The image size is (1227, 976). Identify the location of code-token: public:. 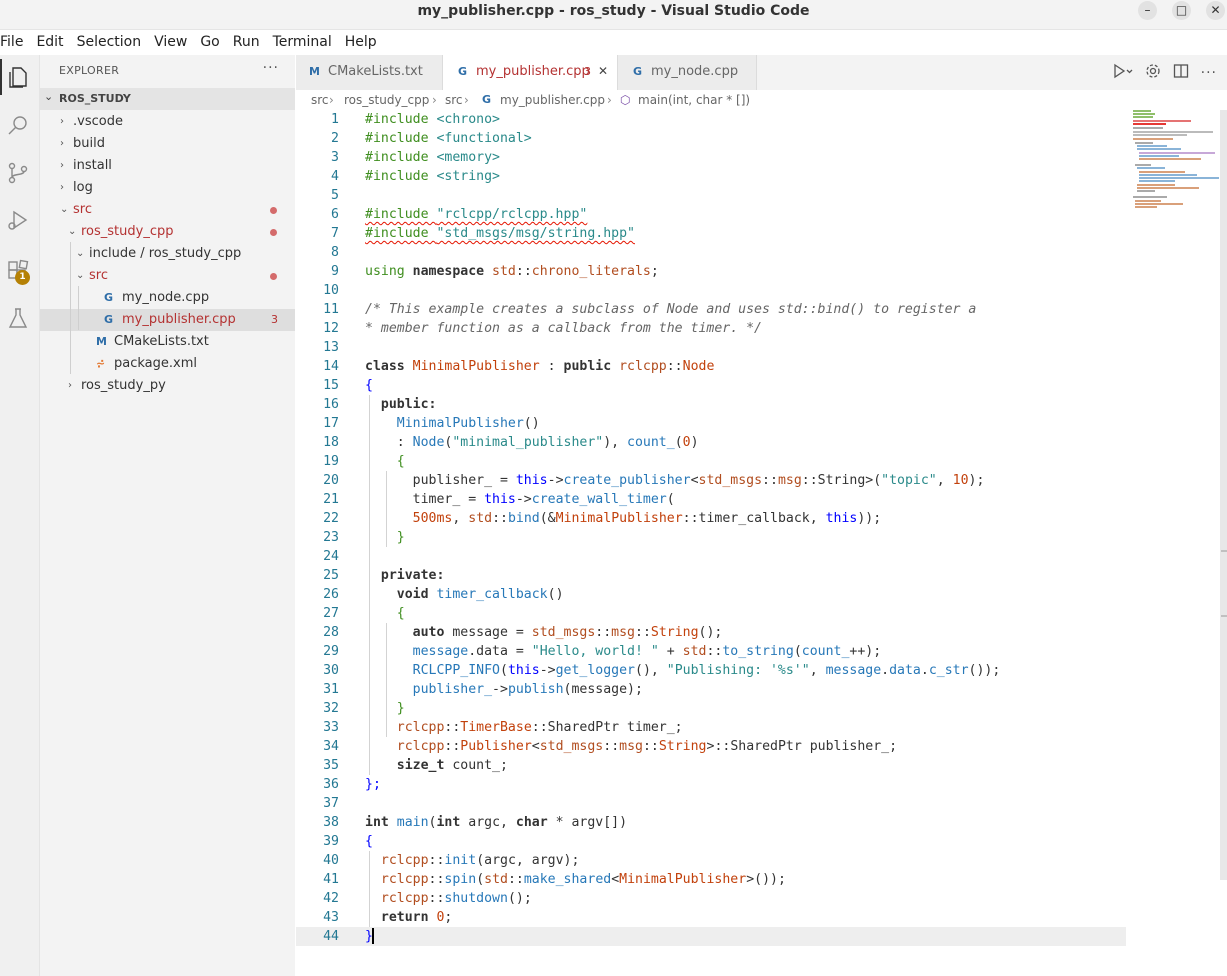
(401, 404).